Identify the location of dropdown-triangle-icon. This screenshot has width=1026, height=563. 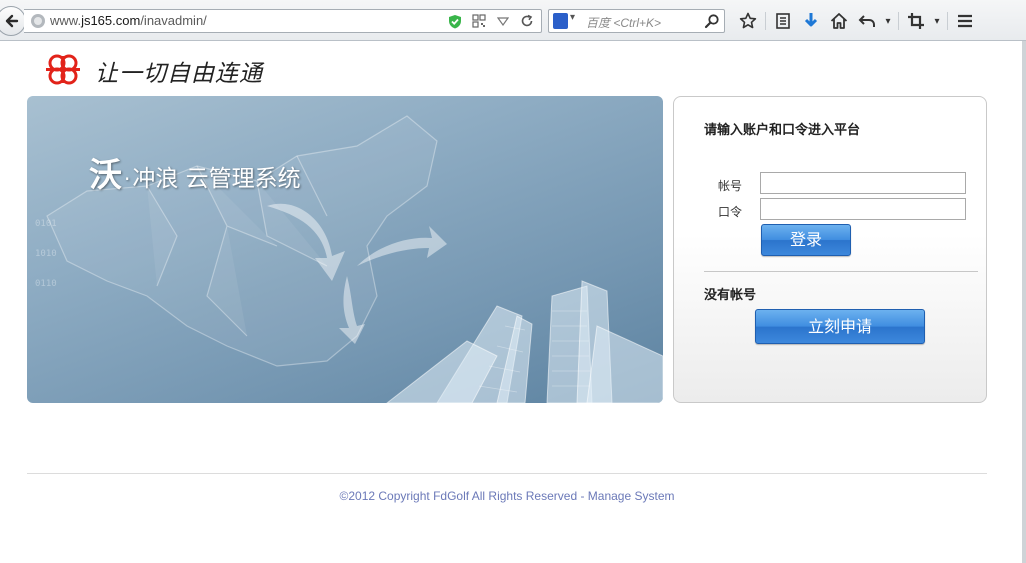
(503, 21).